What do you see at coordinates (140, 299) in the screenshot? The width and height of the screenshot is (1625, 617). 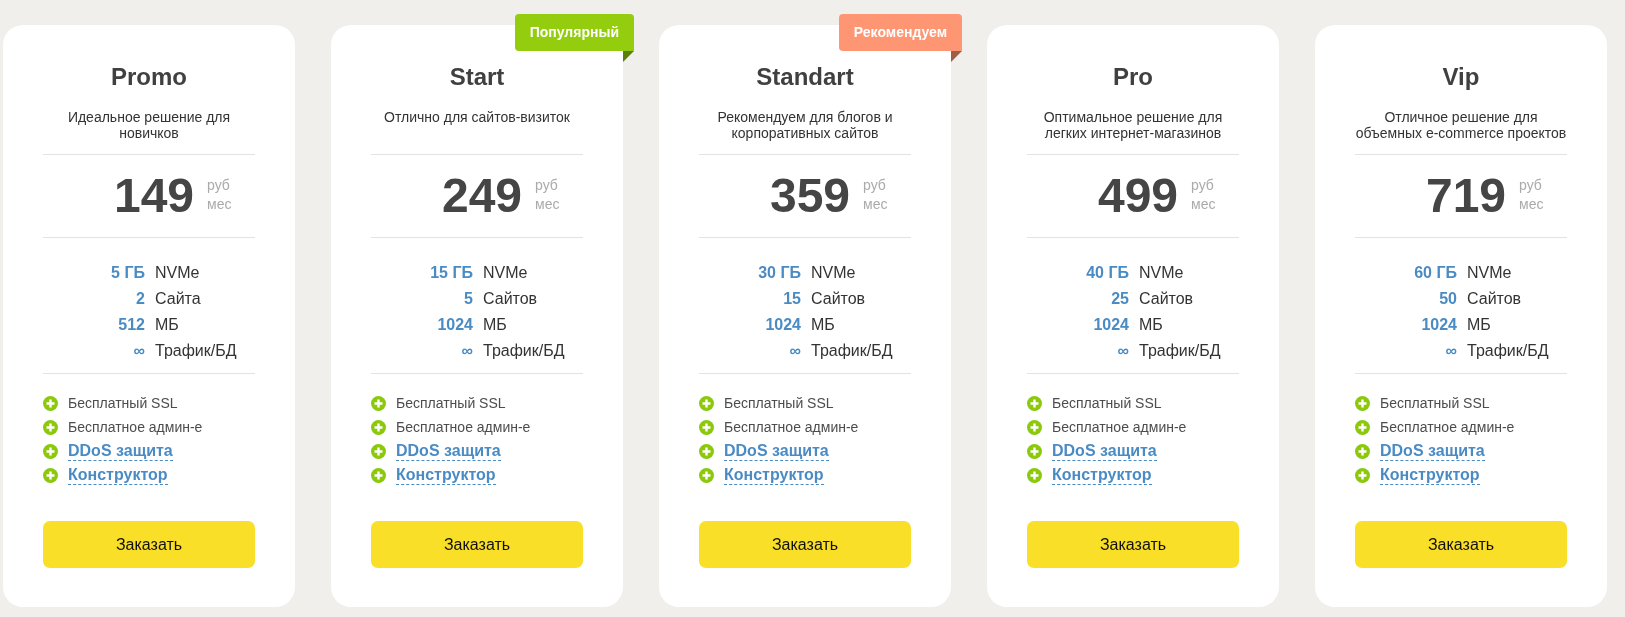 I see `spec-amount: 2` at bounding box center [140, 299].